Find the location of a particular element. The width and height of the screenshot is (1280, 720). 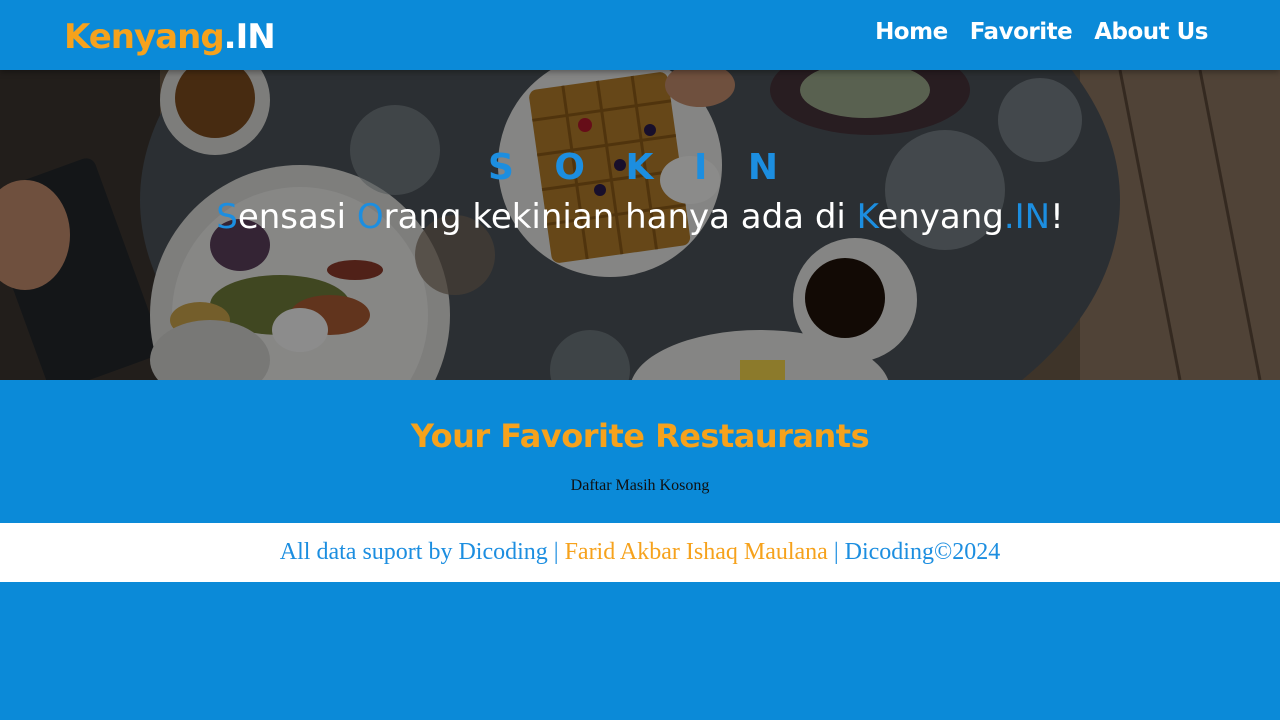

brand-logo: Kenyang.IN is located at coordinates (170, 37).